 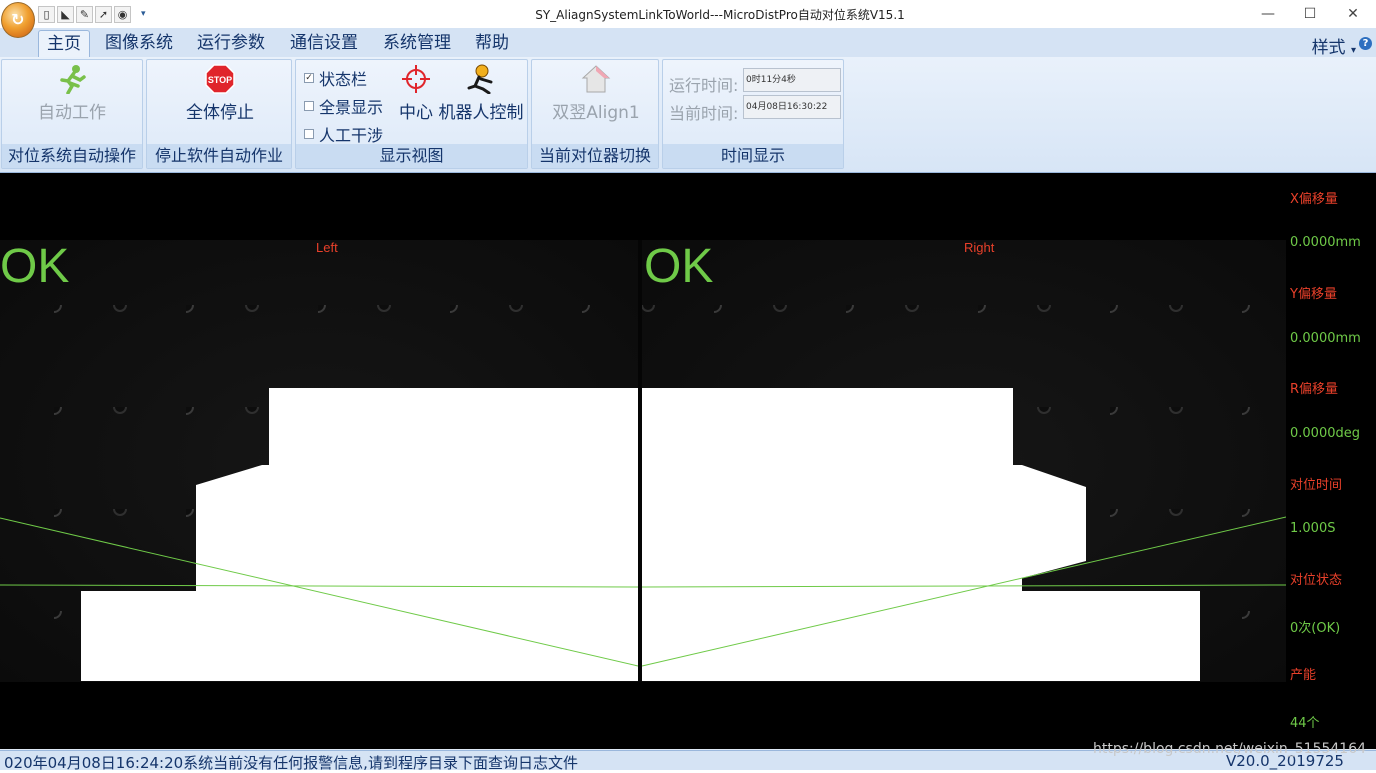 I want to click on close-button: ✕, so click(x=1353, y=14).